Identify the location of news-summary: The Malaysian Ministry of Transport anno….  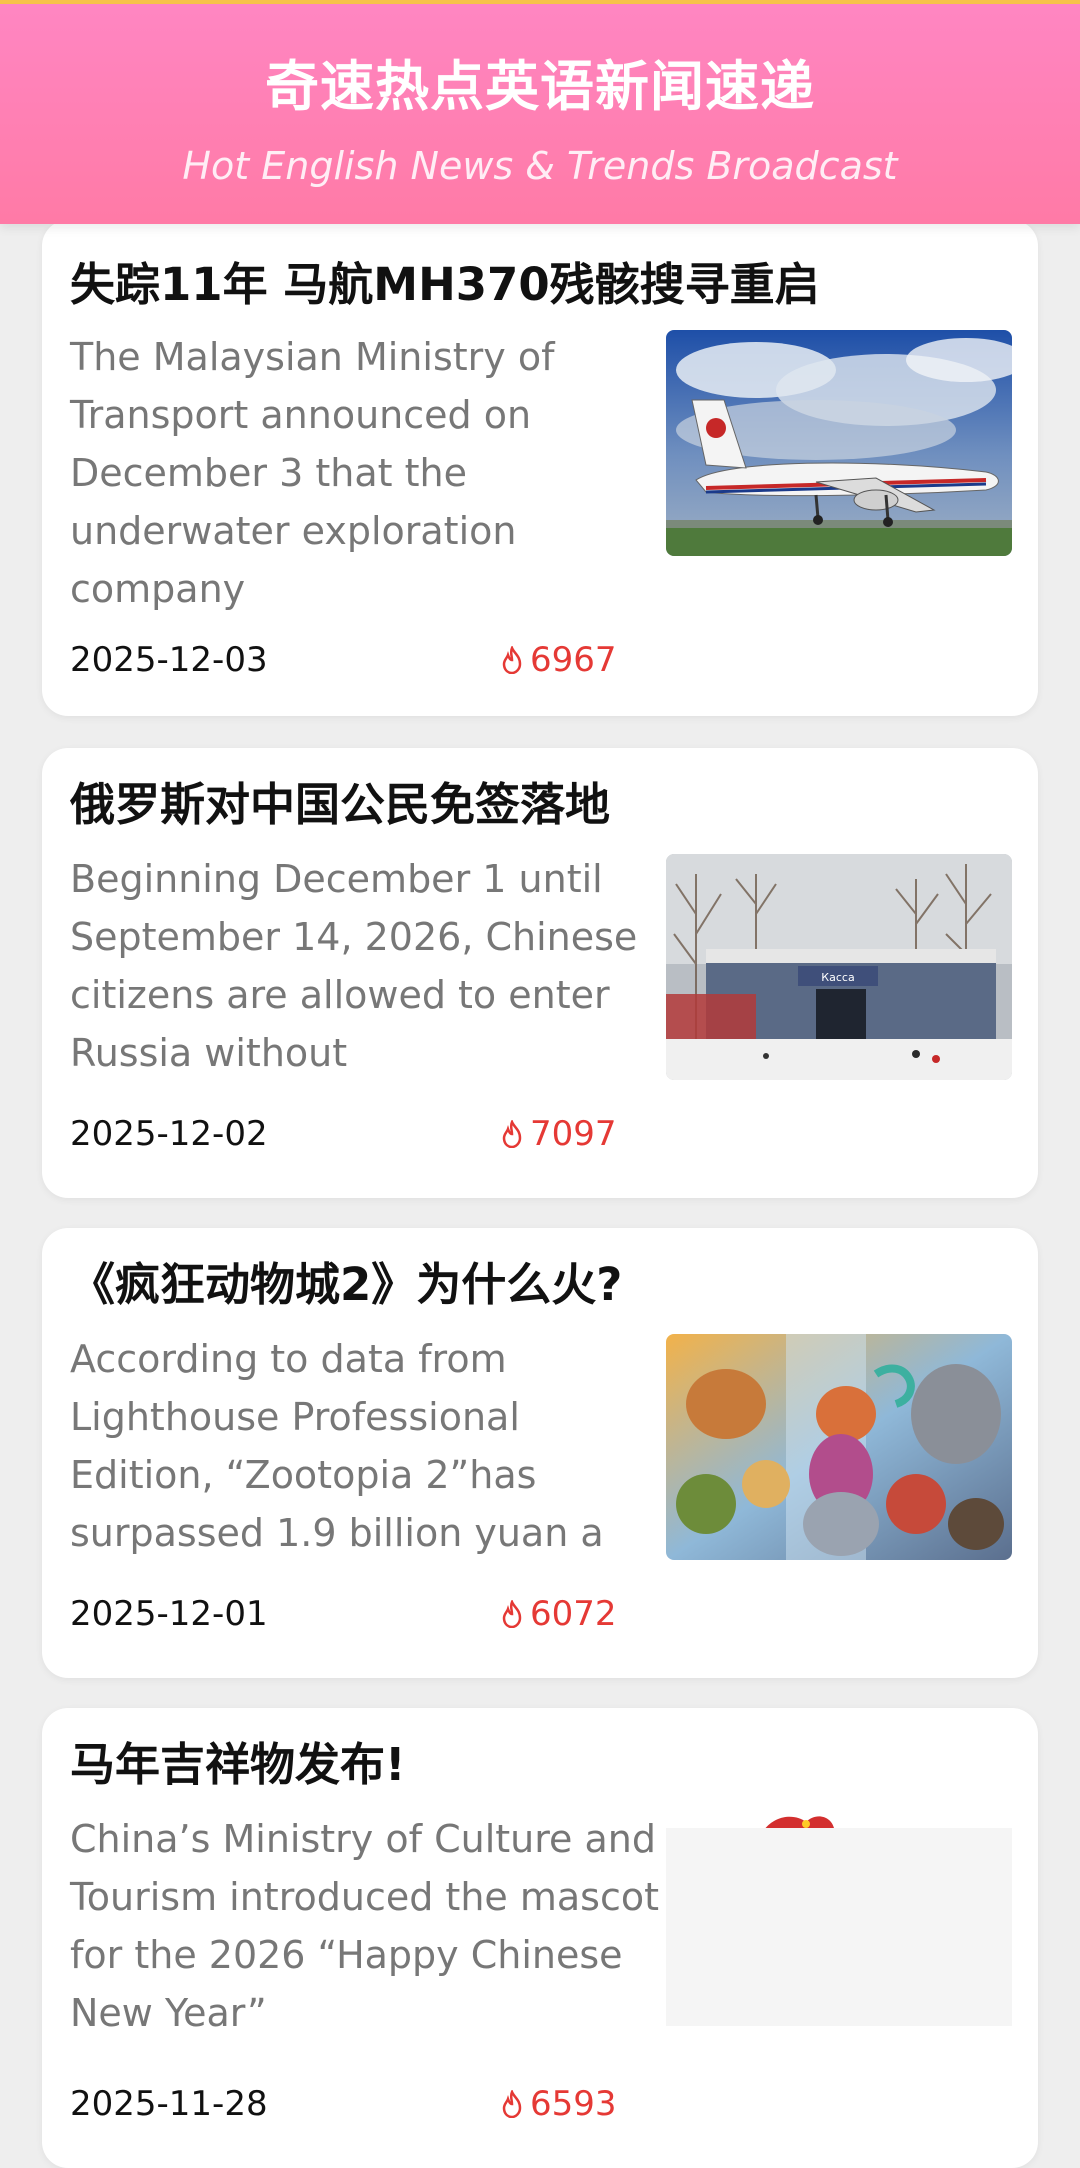
(312, 473).